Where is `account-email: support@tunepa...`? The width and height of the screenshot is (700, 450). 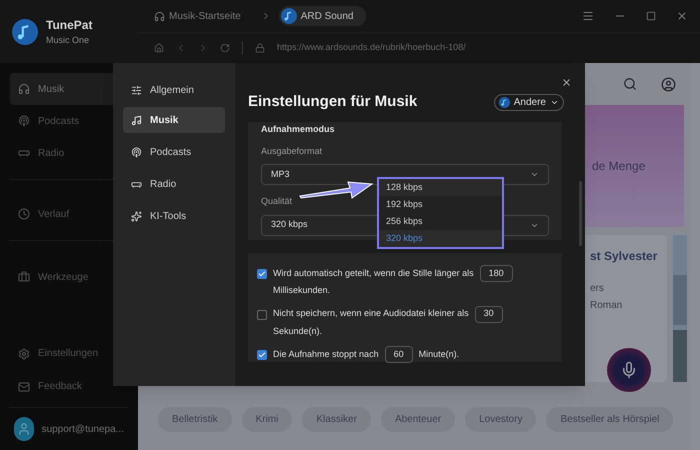
account-email: support@tunepa... is located at coordinates (83, 429).